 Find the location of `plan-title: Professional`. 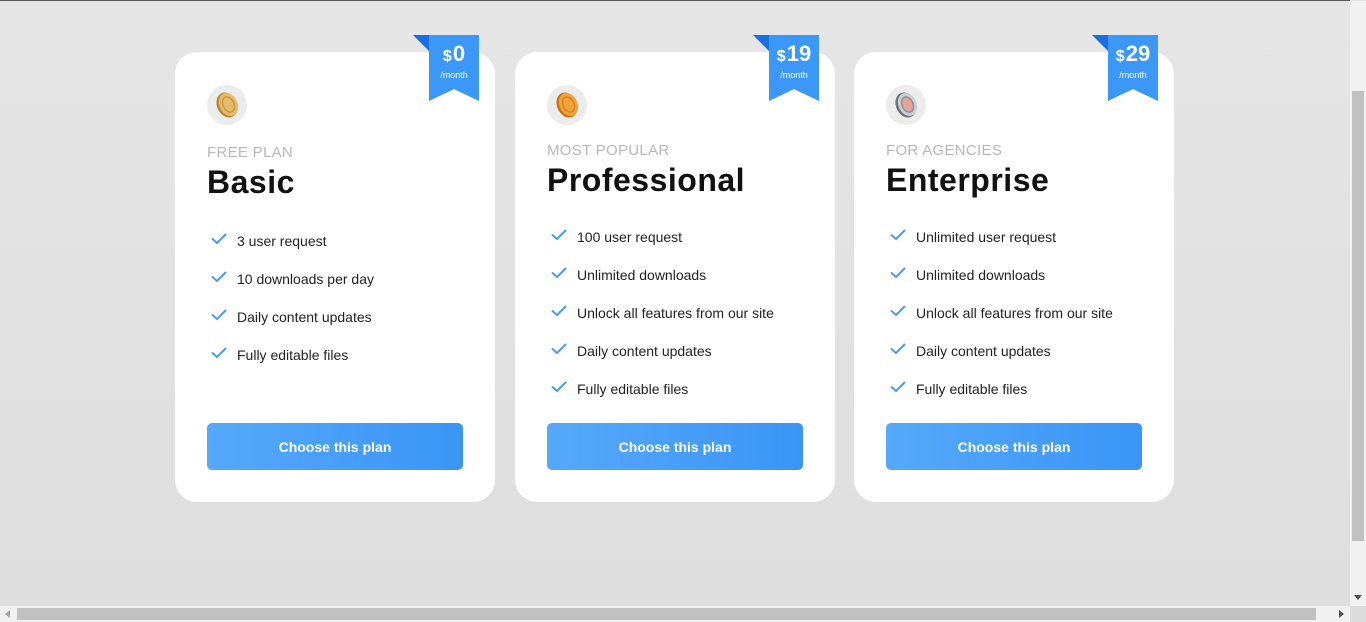

plan-title: Professional is located at coordinates (646, 180).